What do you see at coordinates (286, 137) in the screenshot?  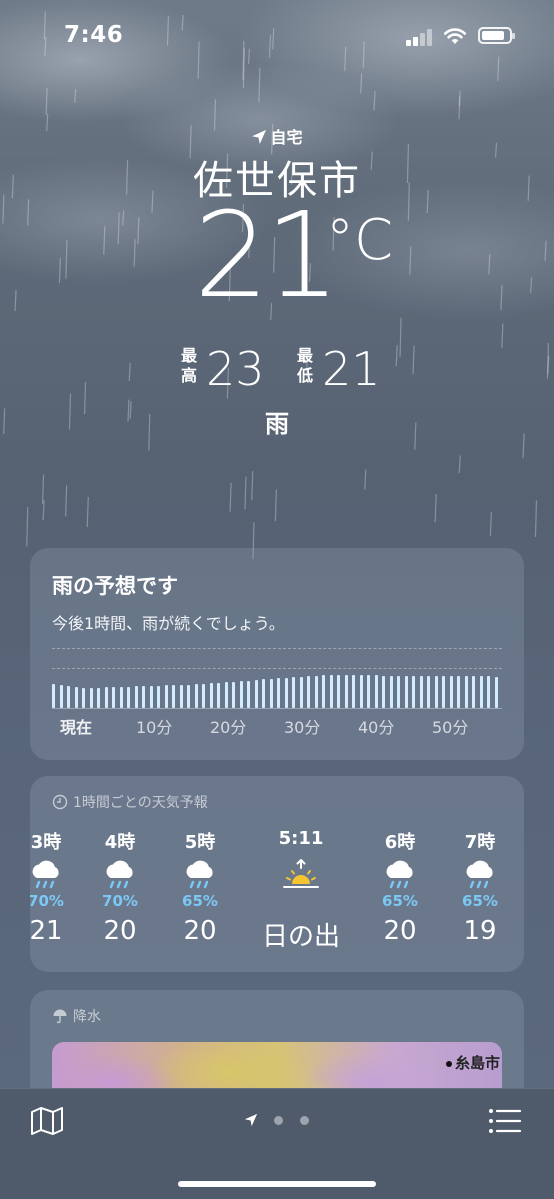 I see `location-tag-label: 自宅` at bounding box center [286, 137].